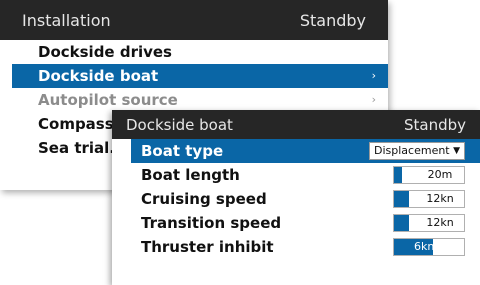 The image size is (480, 285). What do you see at coordinates (105, 52) in the screenshot?
I see `menu-item-label: Dockside drives` at bounding box center [105, 52].